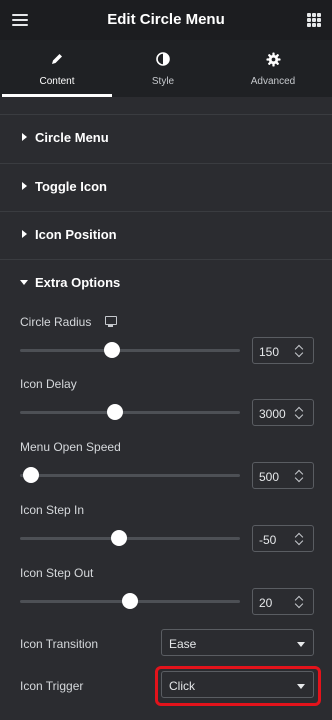 This screenshot has height=720, width=332. I want to click on icon-delay-input: 3000, so click(283, 412).